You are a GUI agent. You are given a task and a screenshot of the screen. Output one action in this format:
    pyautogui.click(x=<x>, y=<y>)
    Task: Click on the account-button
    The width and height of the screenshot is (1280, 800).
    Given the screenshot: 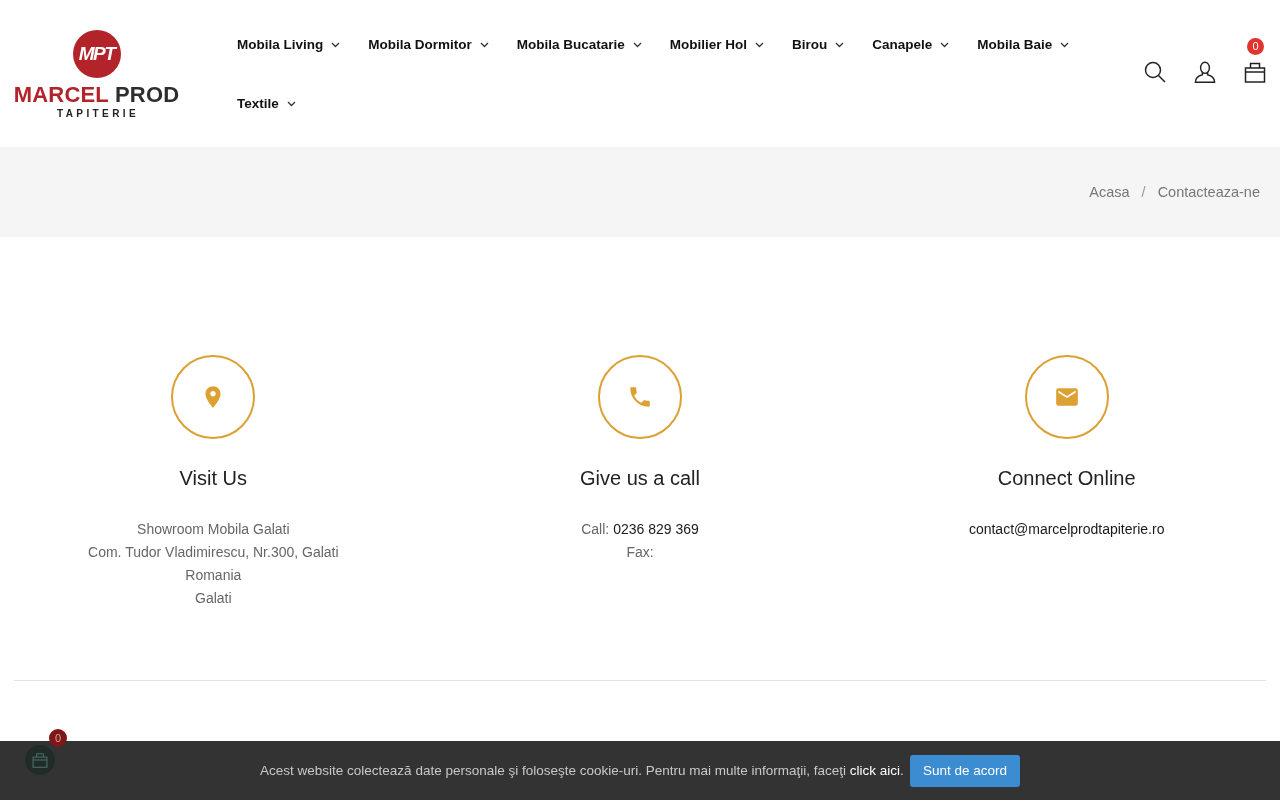 What is the action you would take?
    pyautogui.click(x=1205, y=72)
    